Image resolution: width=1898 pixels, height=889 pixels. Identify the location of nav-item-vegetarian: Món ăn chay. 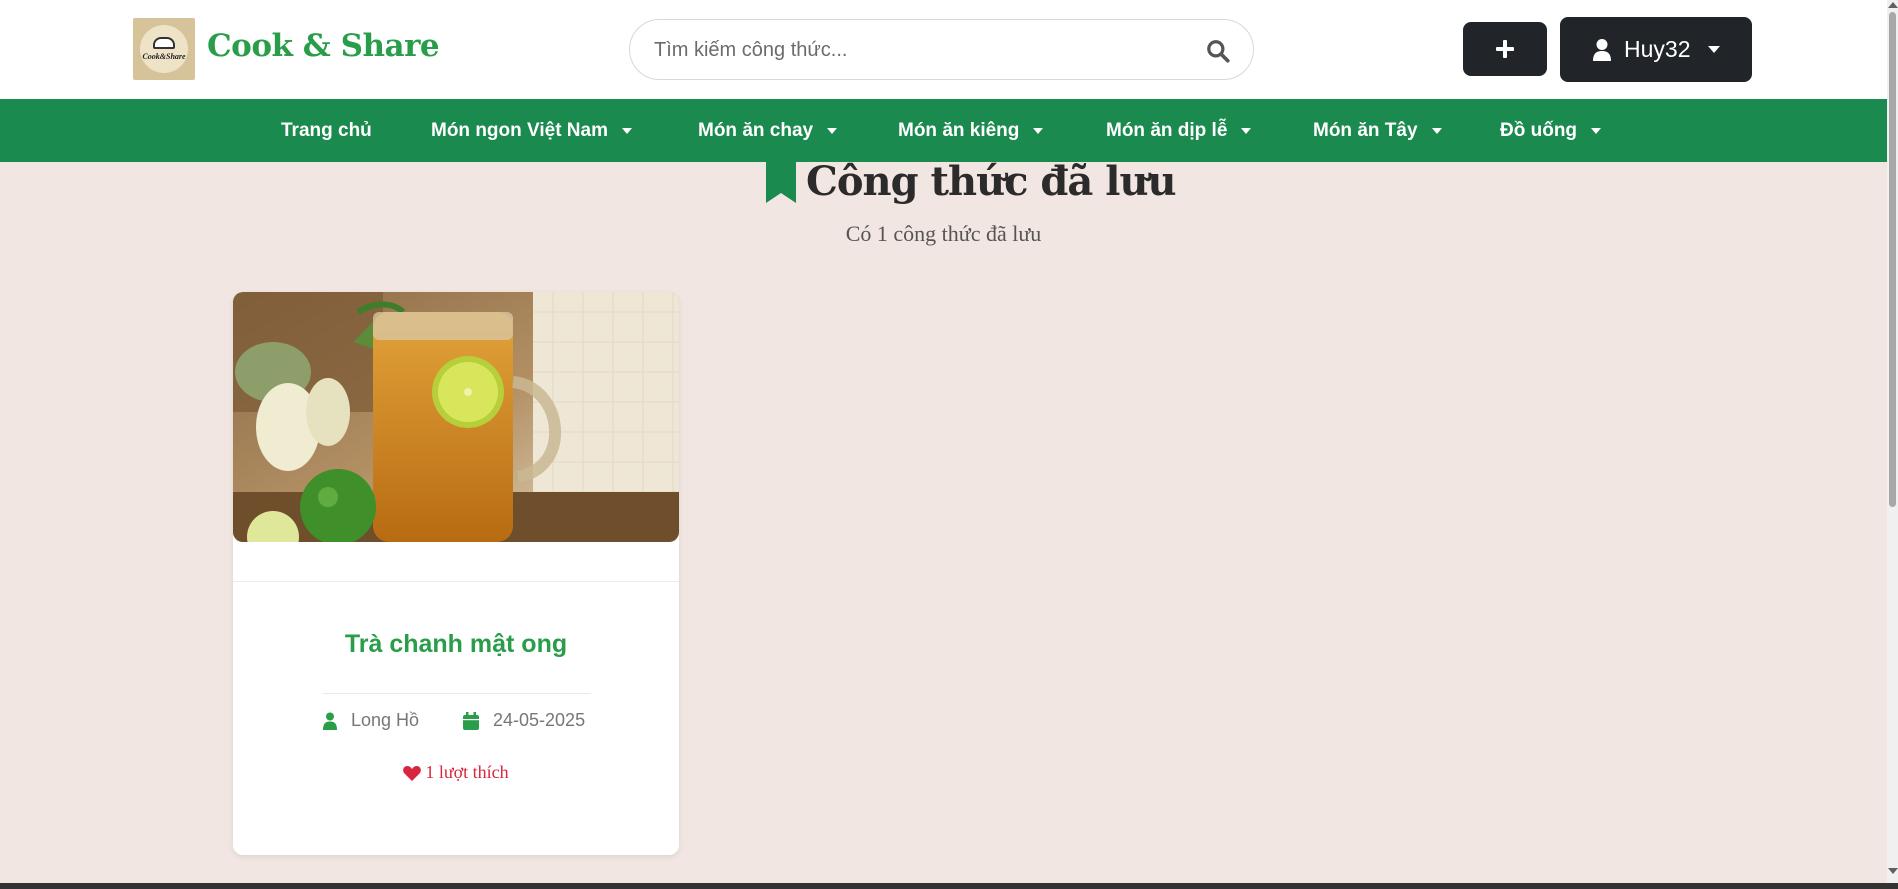
(768, 130).